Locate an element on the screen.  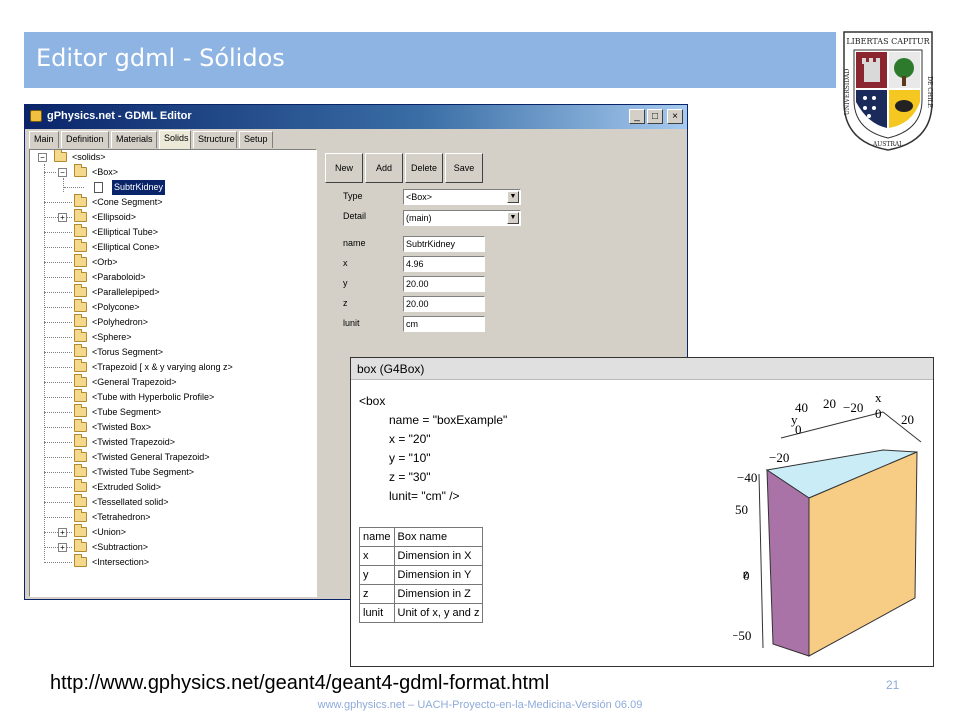
tree-item-orb: <Orb> is located at coordinates (170, 262).